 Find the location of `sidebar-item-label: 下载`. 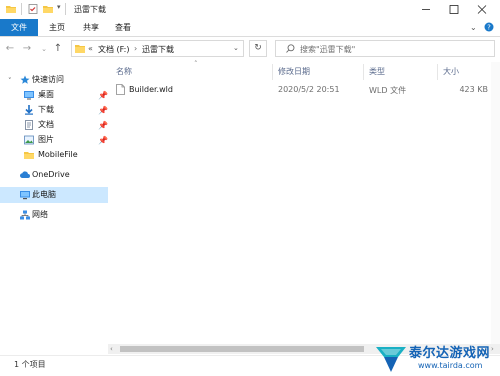

sidebar-item-label: 下载 is located at coordinates (46, 109).